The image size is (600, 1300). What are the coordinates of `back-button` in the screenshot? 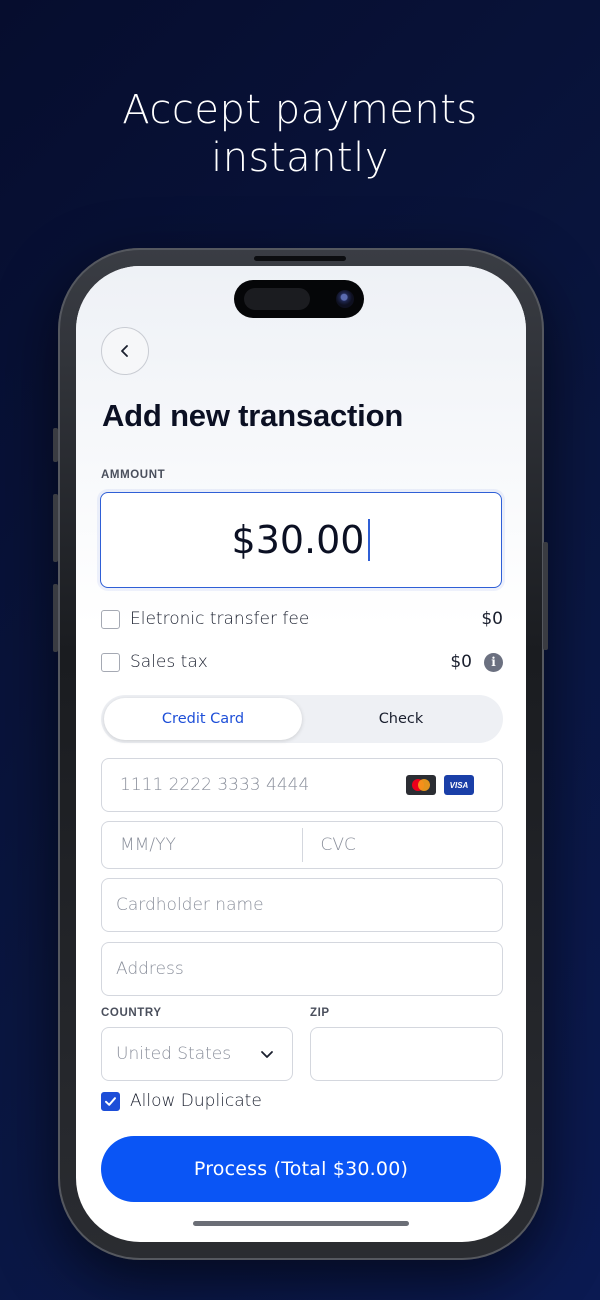 It's located at (125, 351).